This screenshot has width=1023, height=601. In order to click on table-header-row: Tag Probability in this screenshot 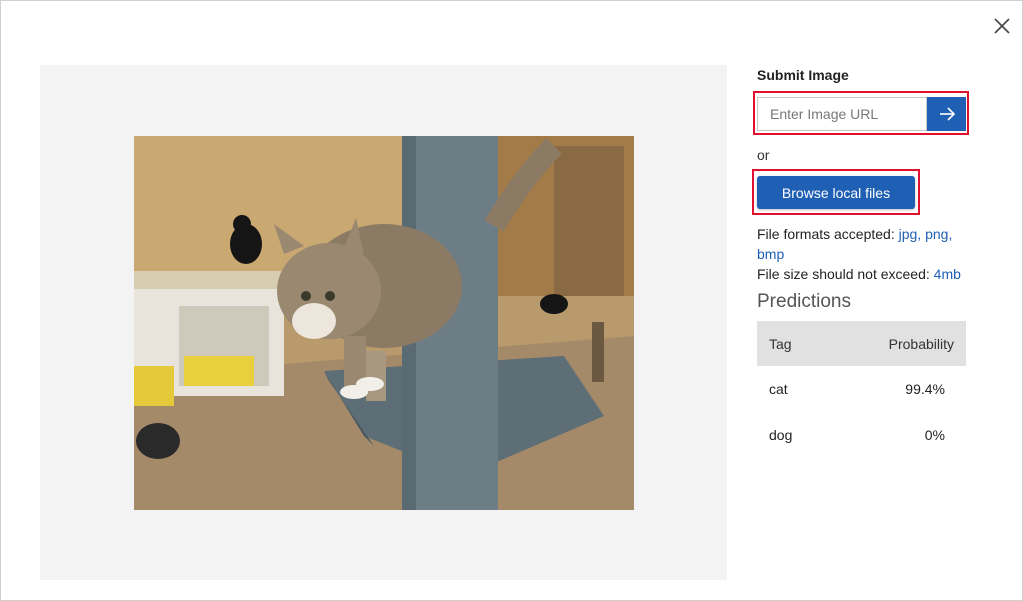, I will do `click(861, 343)`.